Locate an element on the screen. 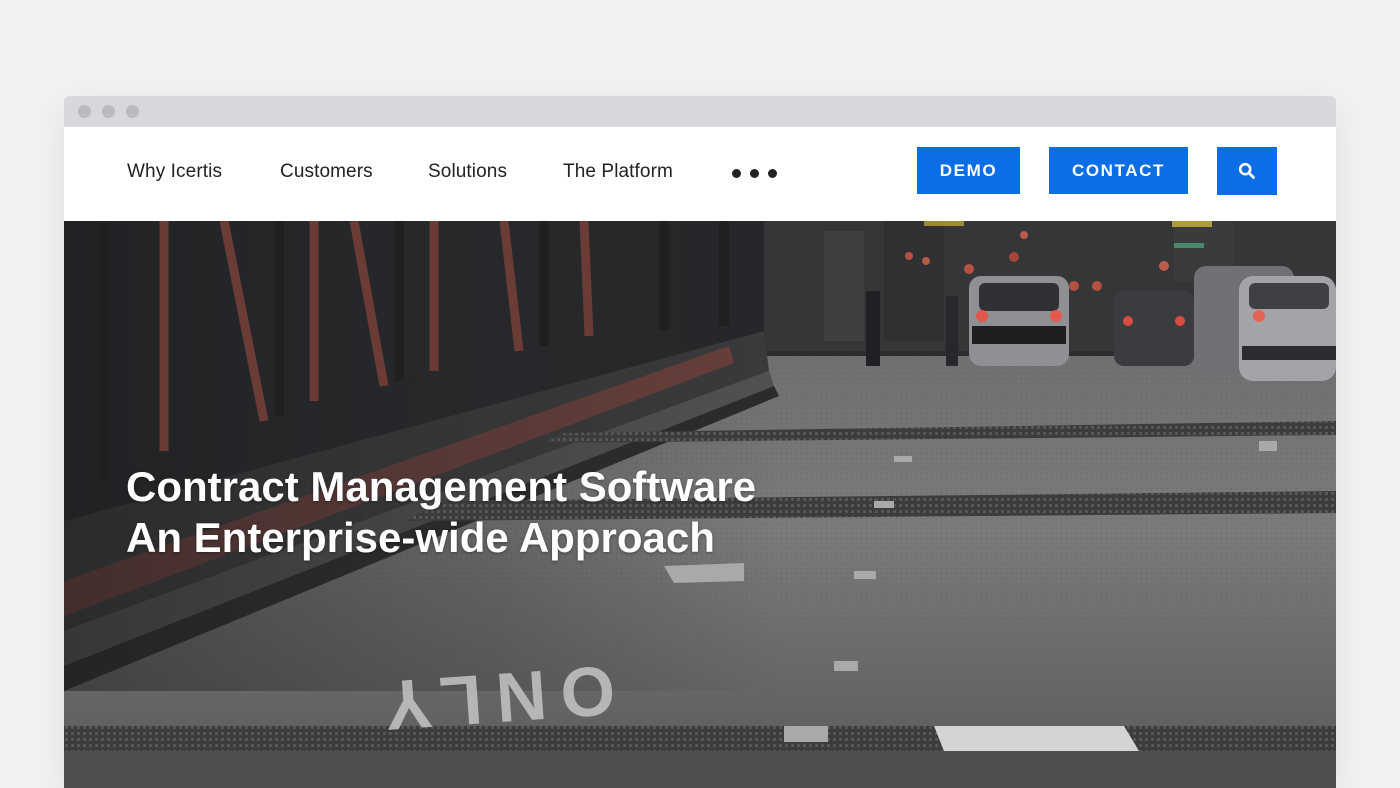 This screenshot has height=788, width=1400. window-close-dot is located at coordinates (84, 111).